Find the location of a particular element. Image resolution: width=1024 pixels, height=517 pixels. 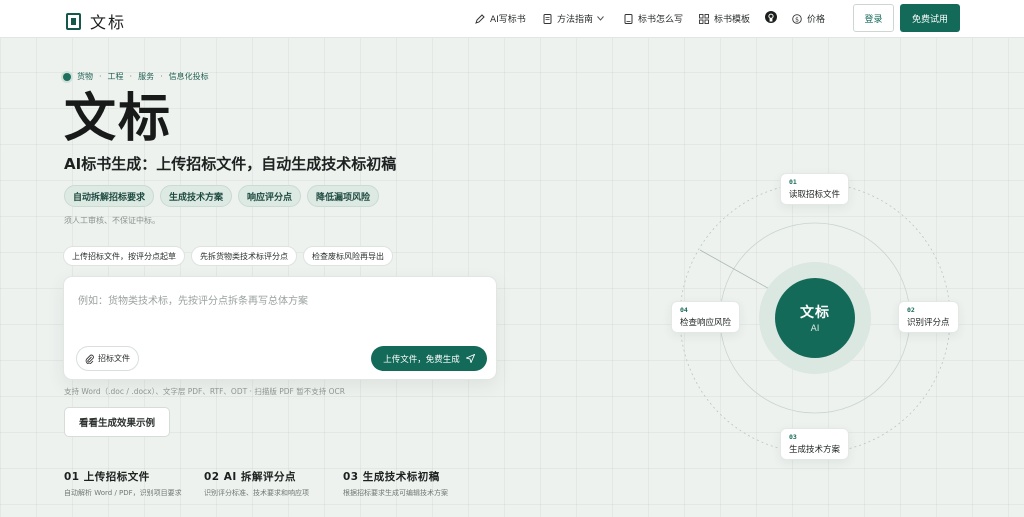

nav-ai-write: AI写标书 is located at coordinates (500, 18).